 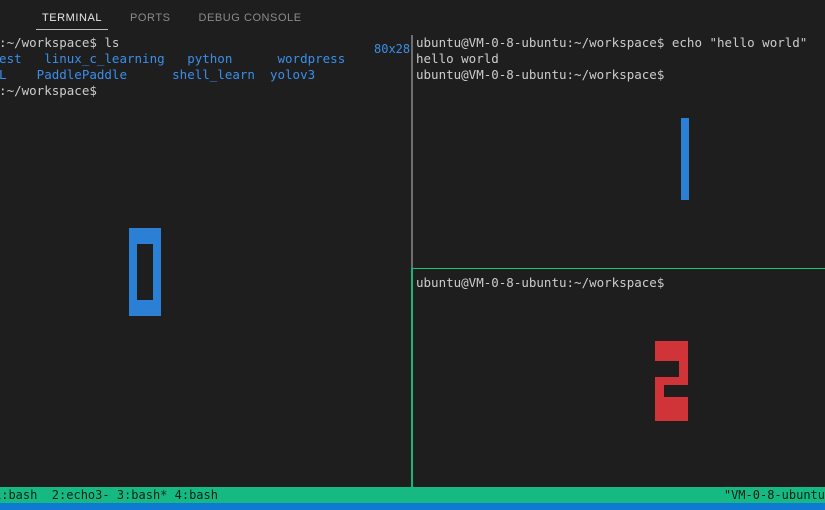 I want to click on terminal-line: iTest linux_c_learning python wordpress, so click(x=173, y=58).